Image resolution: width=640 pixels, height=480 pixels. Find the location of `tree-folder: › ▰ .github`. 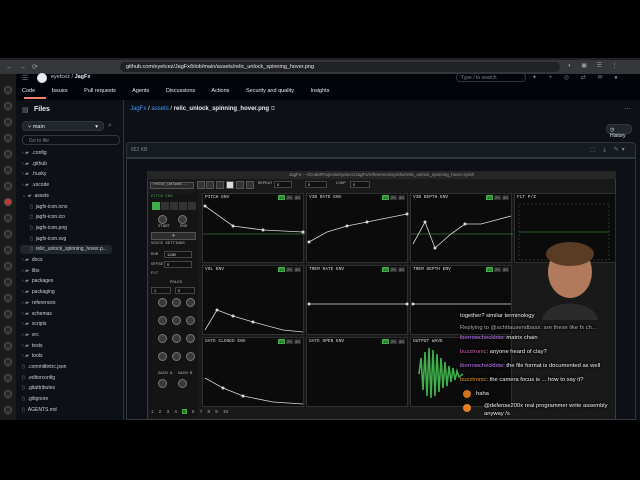

tree-folder: › ▰ .github is located at coordinates (34, 164).